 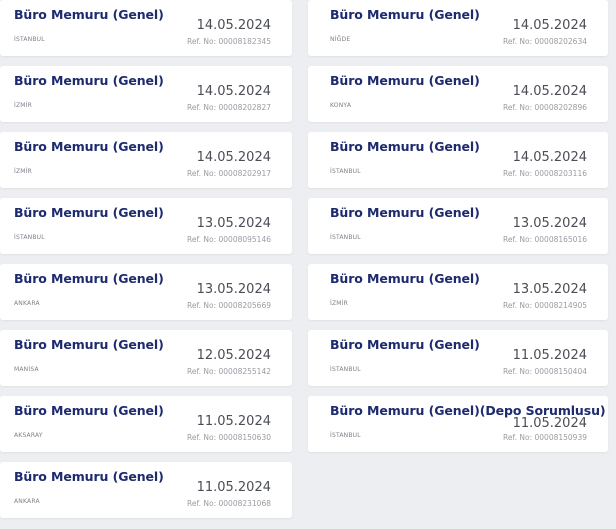 I want to click on job-ref-number: Ref. No: 00008202634, so click(x=545, y=41).